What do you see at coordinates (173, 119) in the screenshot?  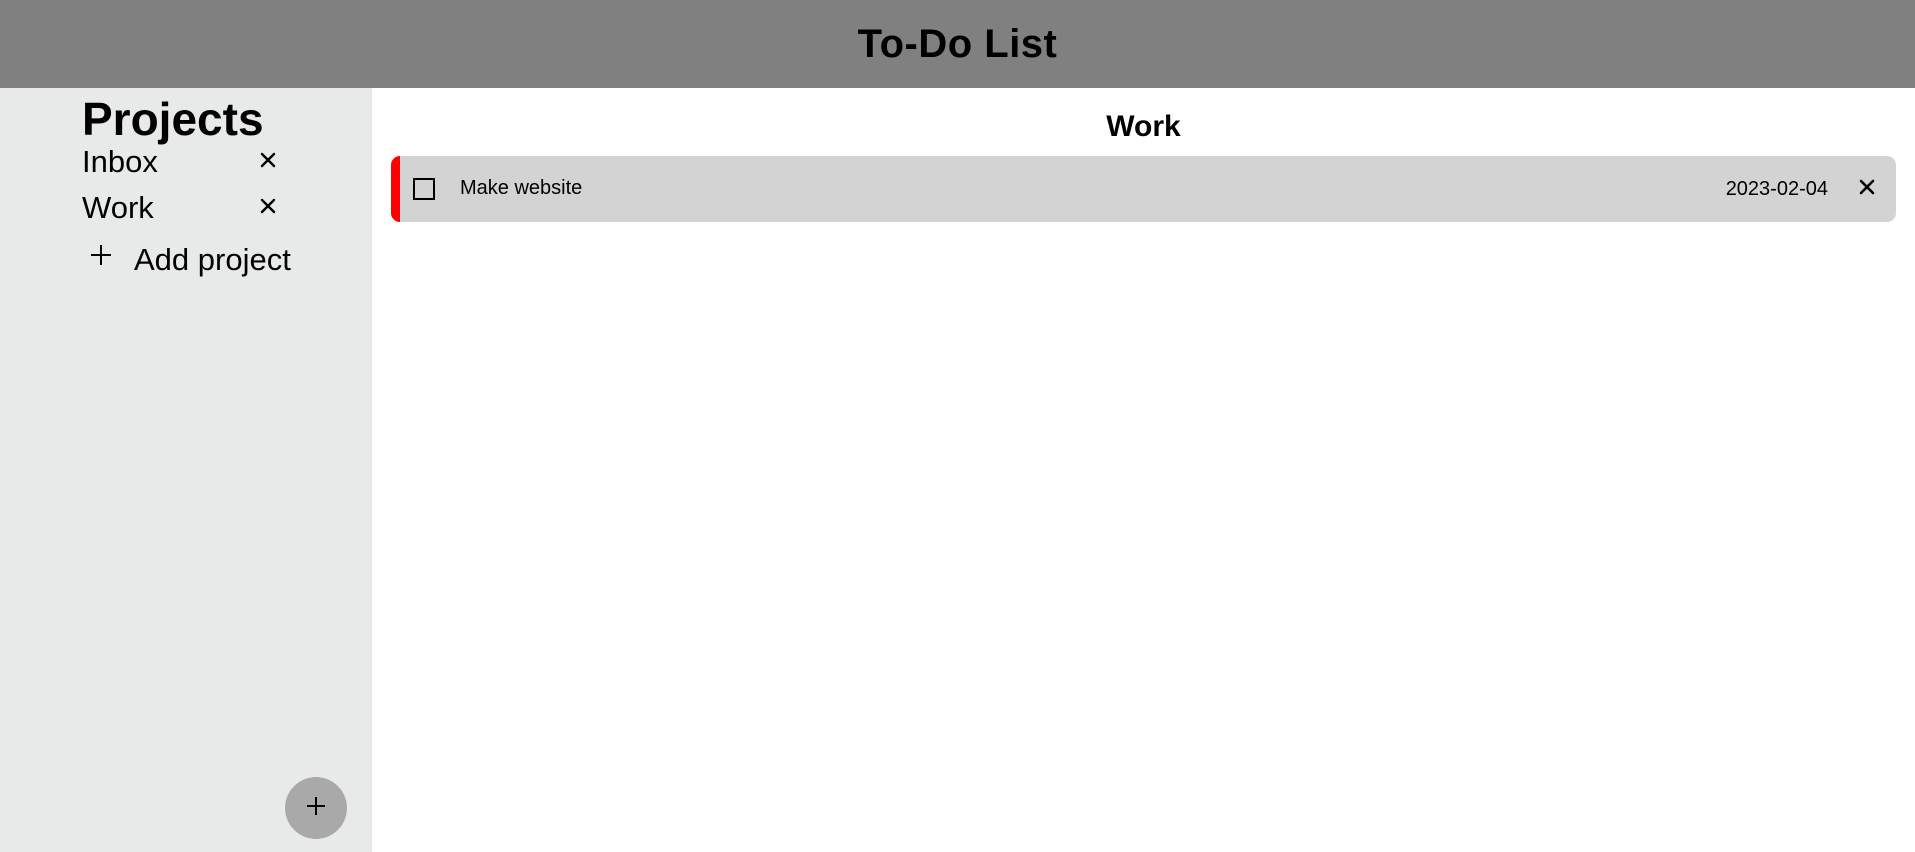 I see `projects-heading: Projects` at bounding box center [173, 119].